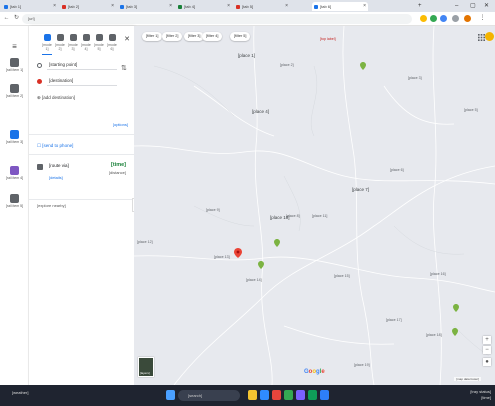 This screenshot has height=406, width=495. What do you see at coordinates (487, 362) in the screenshot?
I see `street-view-icon: ●` at bounding box center [487, 362].